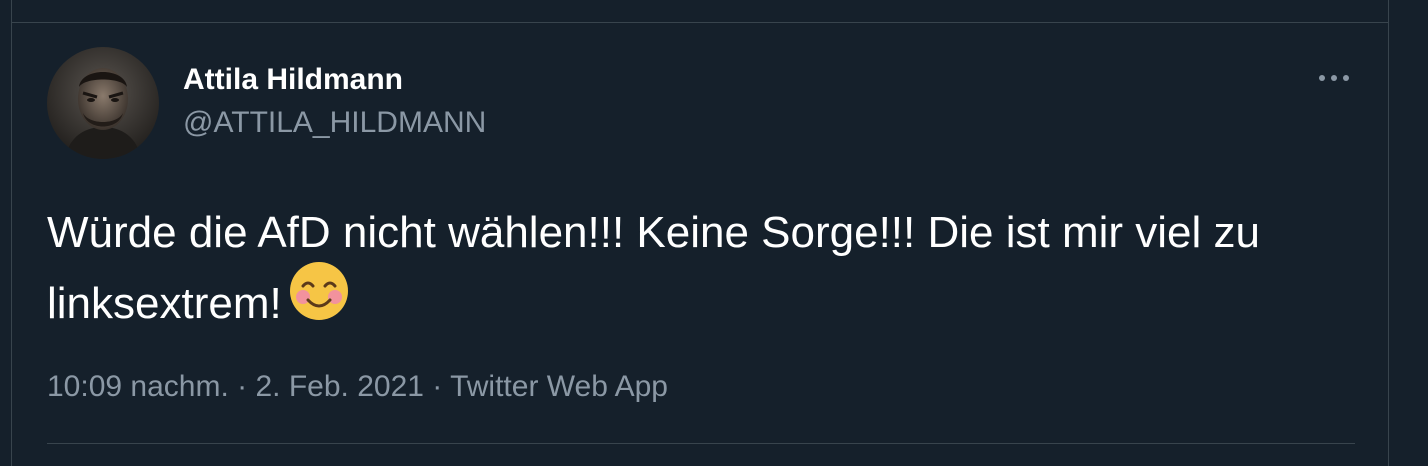 This screenshot has height=466, width=1428. I want to click on author-name: Attila Hildmann, so click(293, 80).